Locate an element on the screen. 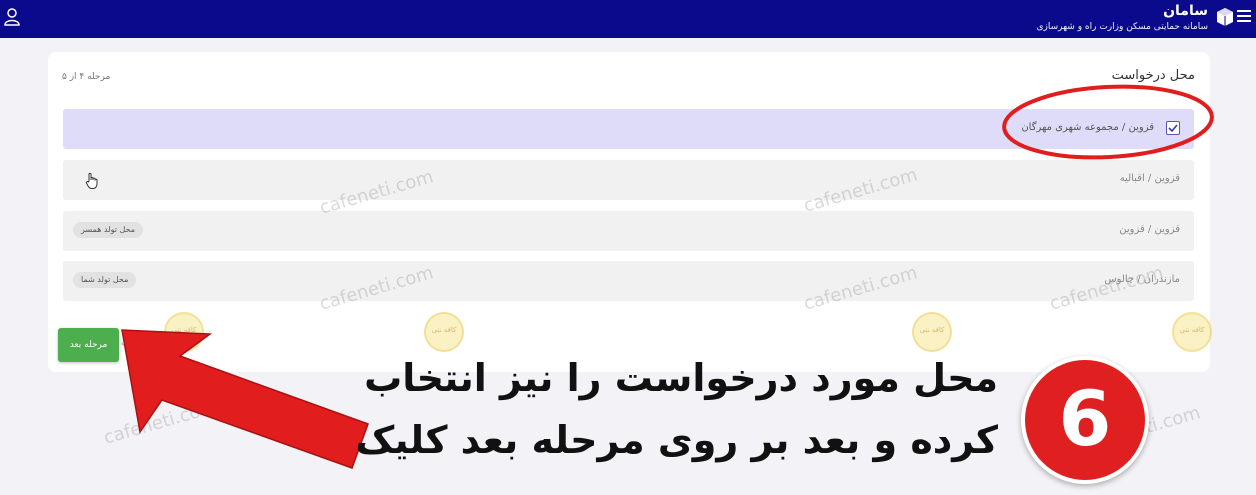  instruction-line-1: محل مورد درخواست را نیز انتخاب is located at coordinates (681, 378).